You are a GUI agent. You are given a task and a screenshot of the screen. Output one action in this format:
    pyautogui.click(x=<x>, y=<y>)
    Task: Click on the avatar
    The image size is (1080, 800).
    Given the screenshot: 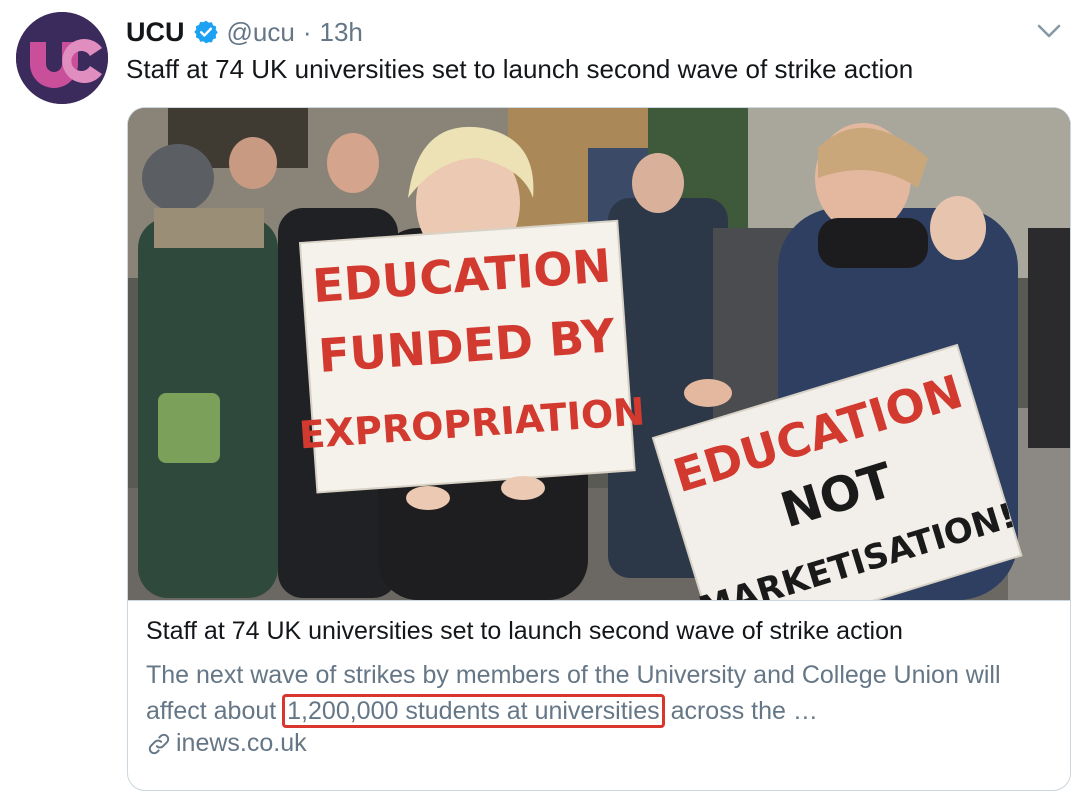 What is the action you would take?
    pyautogui.click(x=62, y=58)
    